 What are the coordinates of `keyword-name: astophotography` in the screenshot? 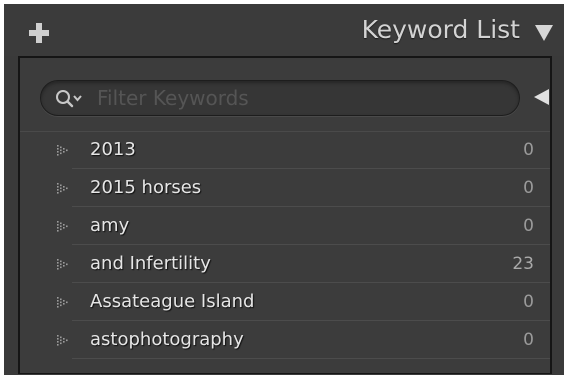 It's located at (167, 339).